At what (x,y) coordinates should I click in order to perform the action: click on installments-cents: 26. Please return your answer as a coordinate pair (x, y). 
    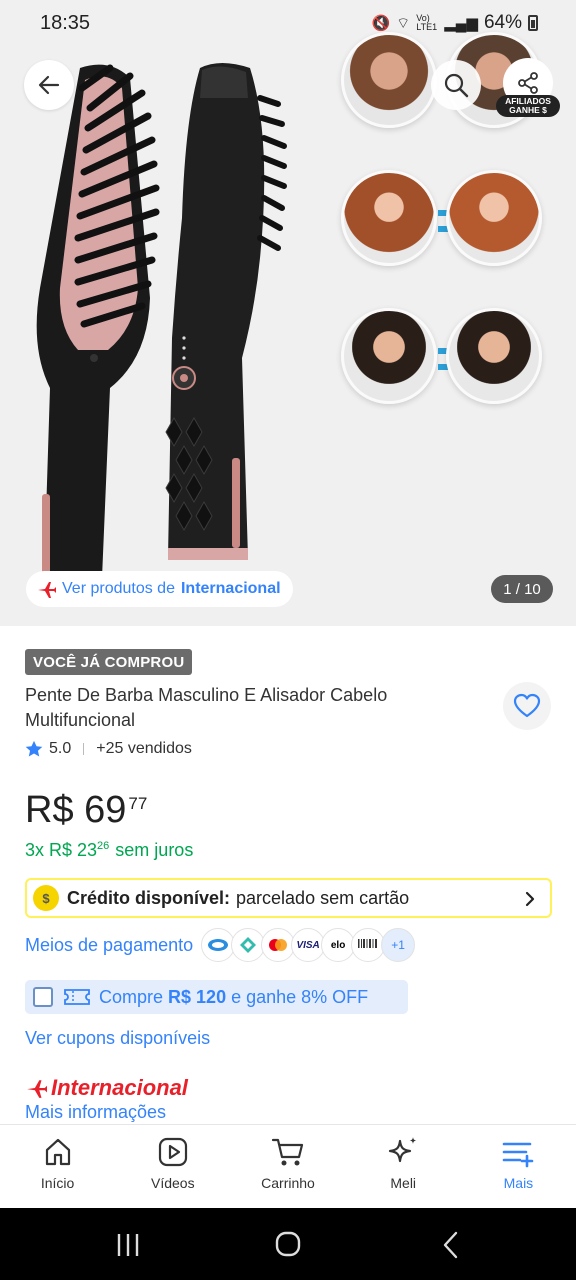
    Looking at the image, I should click on (103, 846).